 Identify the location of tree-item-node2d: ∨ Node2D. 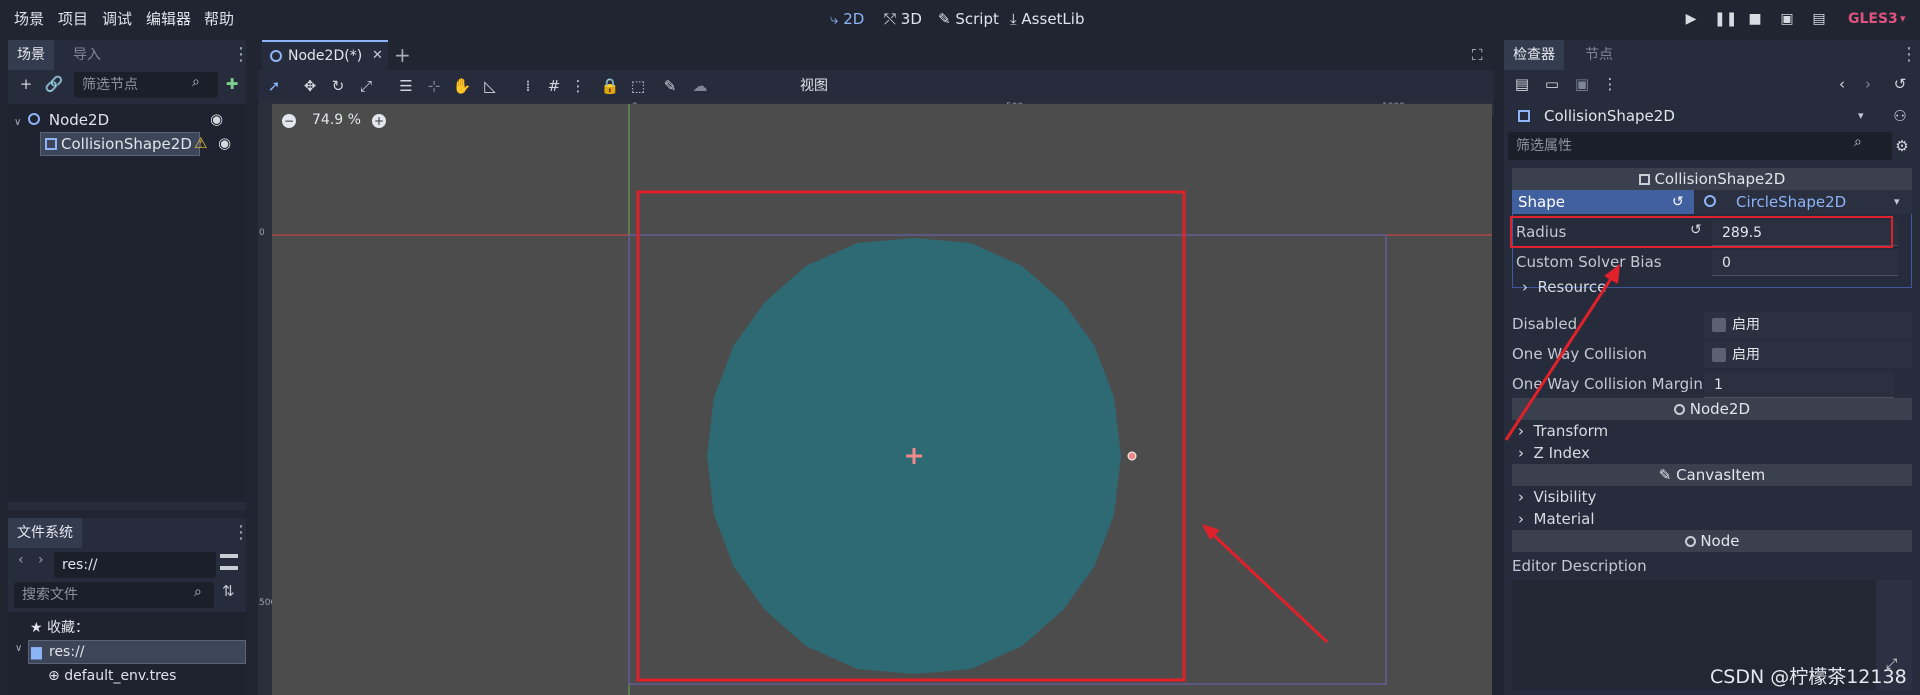
(61, 121).